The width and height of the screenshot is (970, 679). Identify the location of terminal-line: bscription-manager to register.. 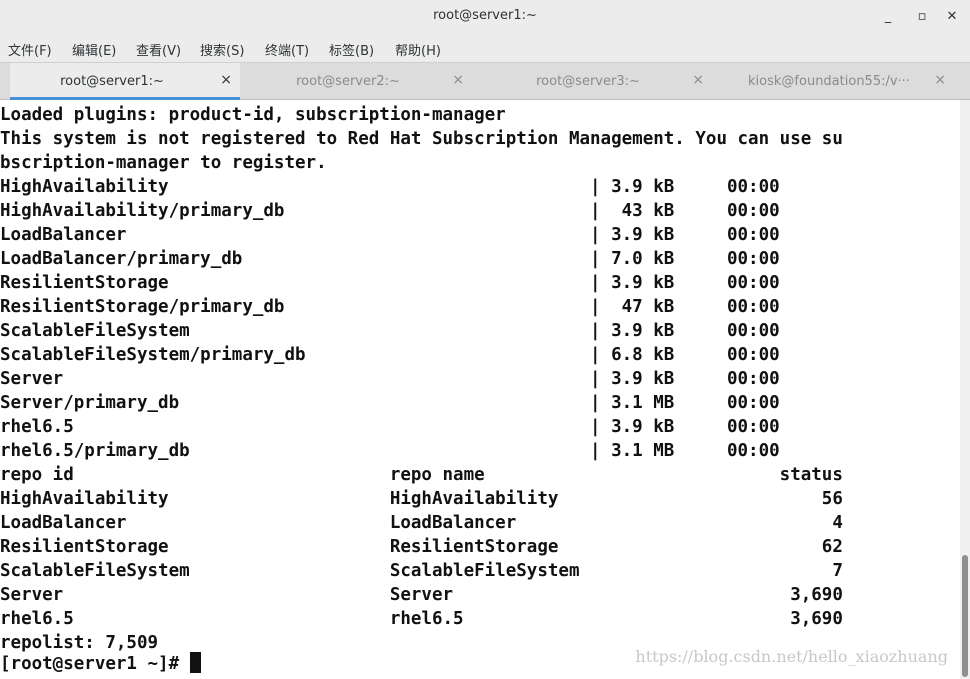
(163, 163).